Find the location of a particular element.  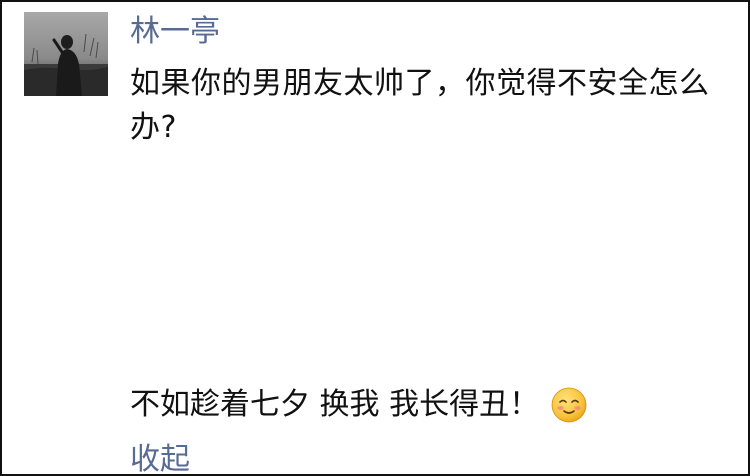

comment-reply-text: 不如趁着七夕 换我 我长得丑！ is located at coordinates (335, 404).